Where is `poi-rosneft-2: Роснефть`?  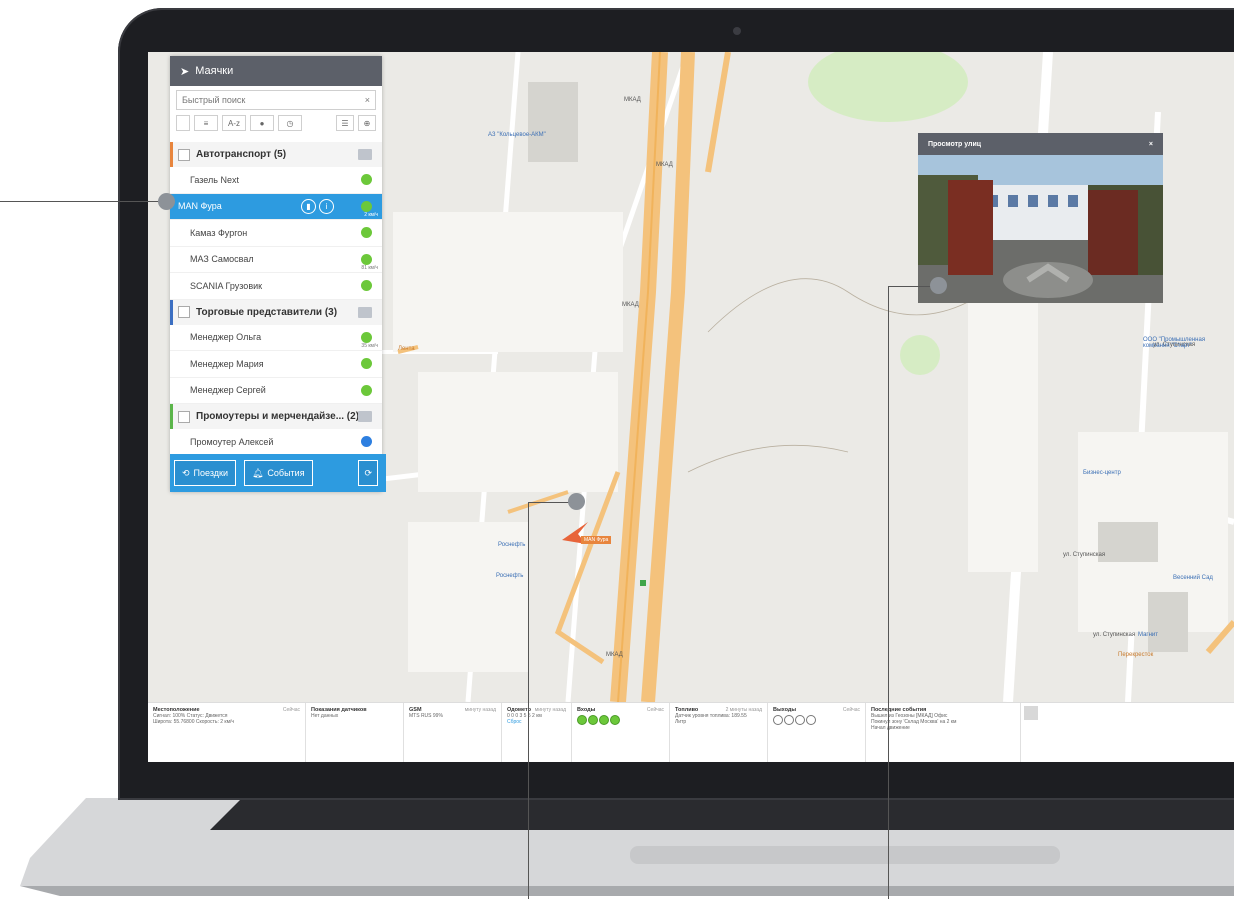 poi-rosneft-2: Роснефть is located at coordinates (509, 576).